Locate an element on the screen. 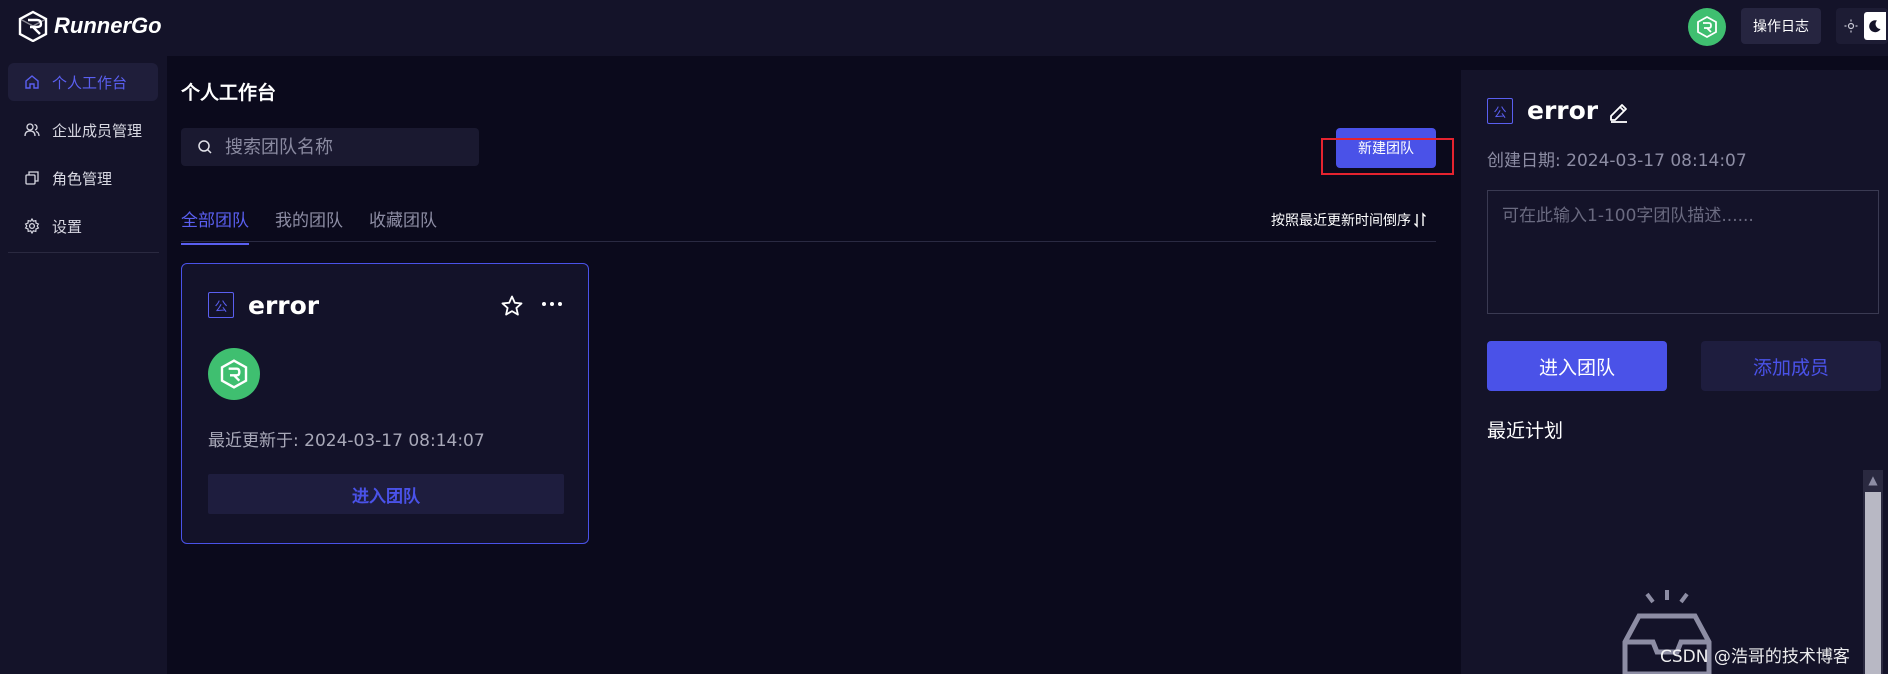 The height and width of the screenshot is (674, 1888). sort-label: 按照最近更新时间倒序 is located at coordinates (1341, 221).